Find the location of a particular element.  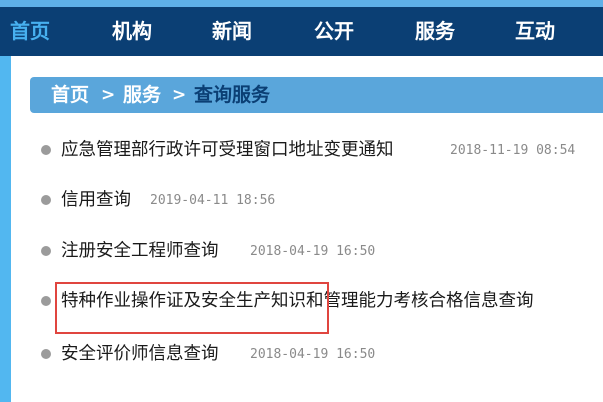

list-item: 安全评价师信息查询 2018-04-19 16:50 is located at coordinates (320, 354).